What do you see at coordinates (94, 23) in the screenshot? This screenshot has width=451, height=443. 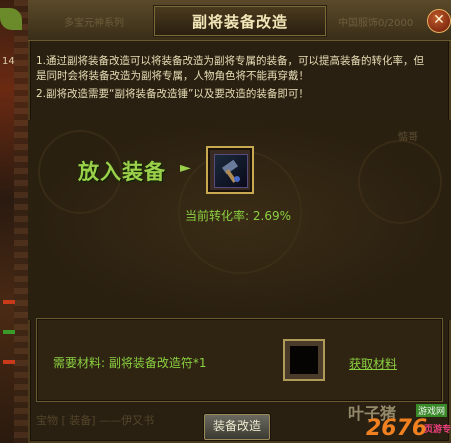 I see `bg-ghost-text: 多宝元神系列` at bounding box center [94, 23].